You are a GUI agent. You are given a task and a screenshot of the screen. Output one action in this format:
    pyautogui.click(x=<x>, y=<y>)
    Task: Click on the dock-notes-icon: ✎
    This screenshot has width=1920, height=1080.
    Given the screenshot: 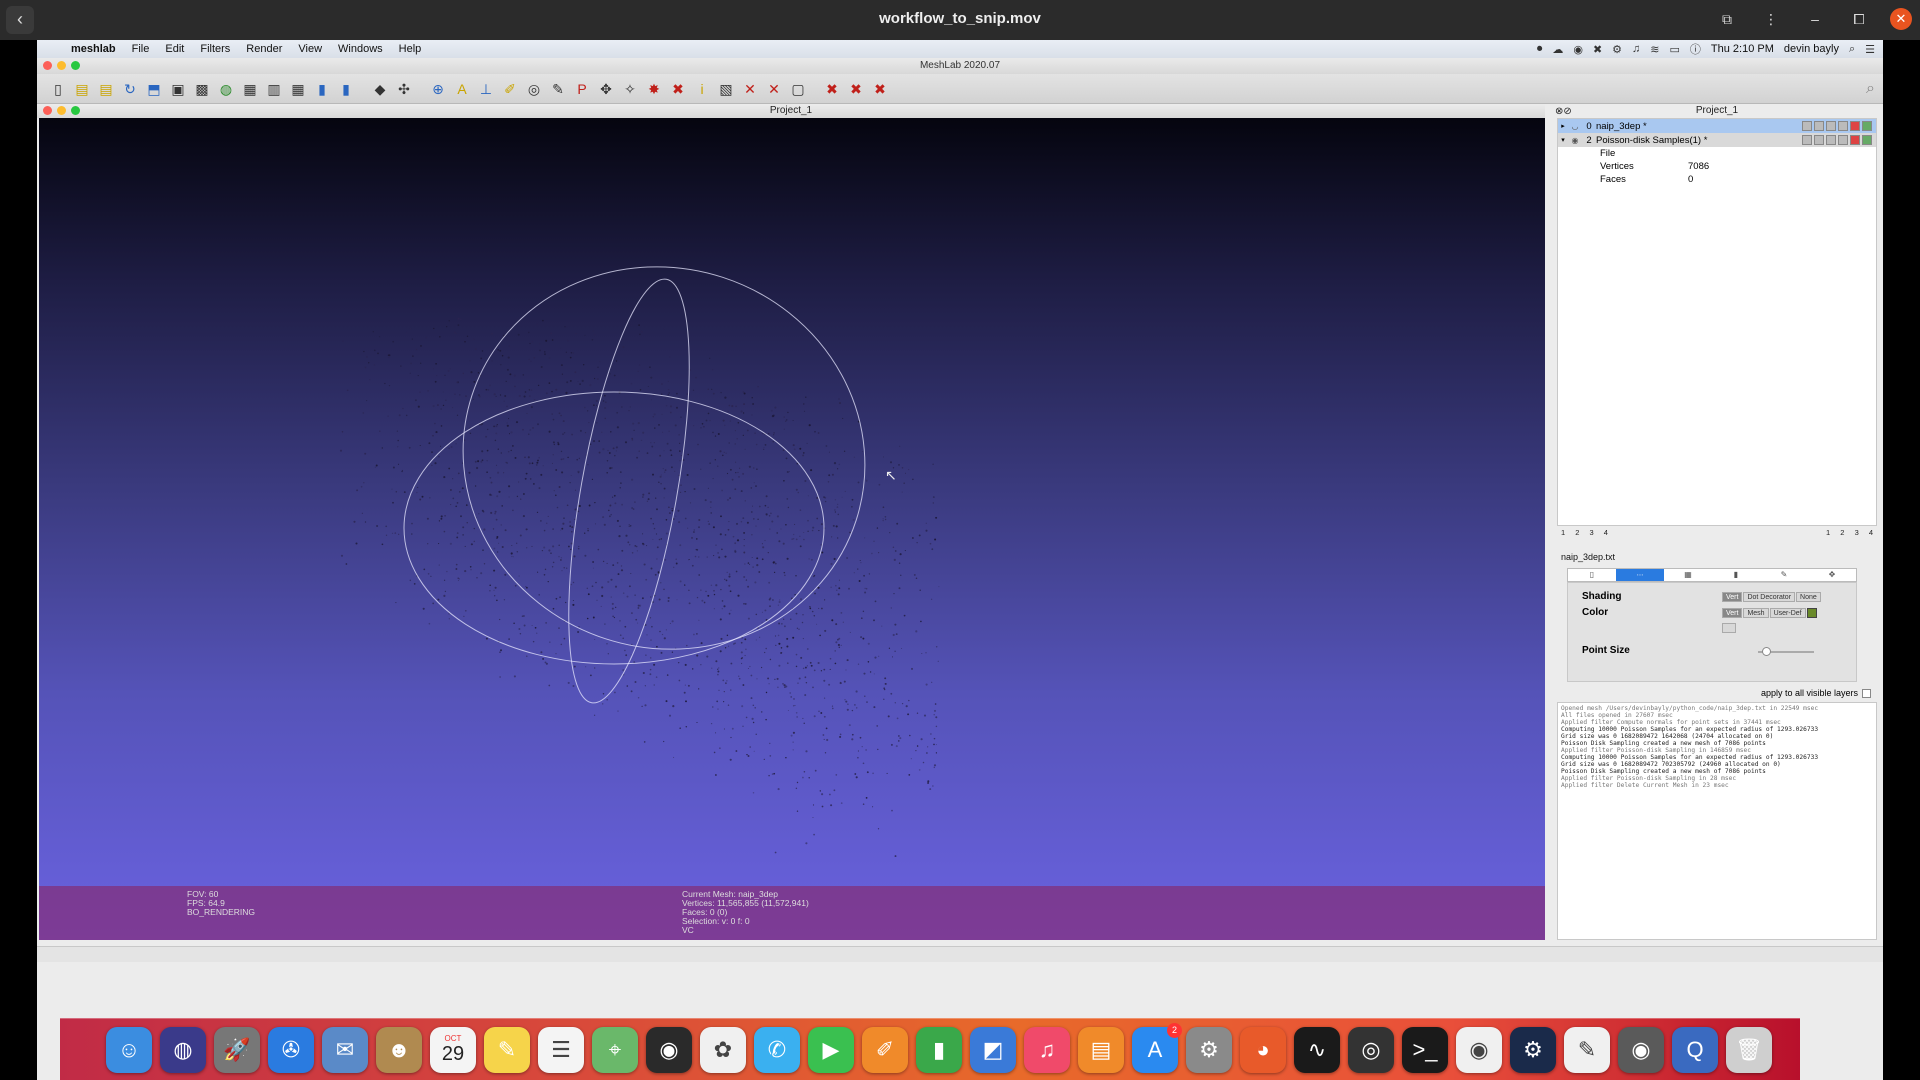 What is the action you would take?
    pyautogui.click(x=507, y=1049)
    